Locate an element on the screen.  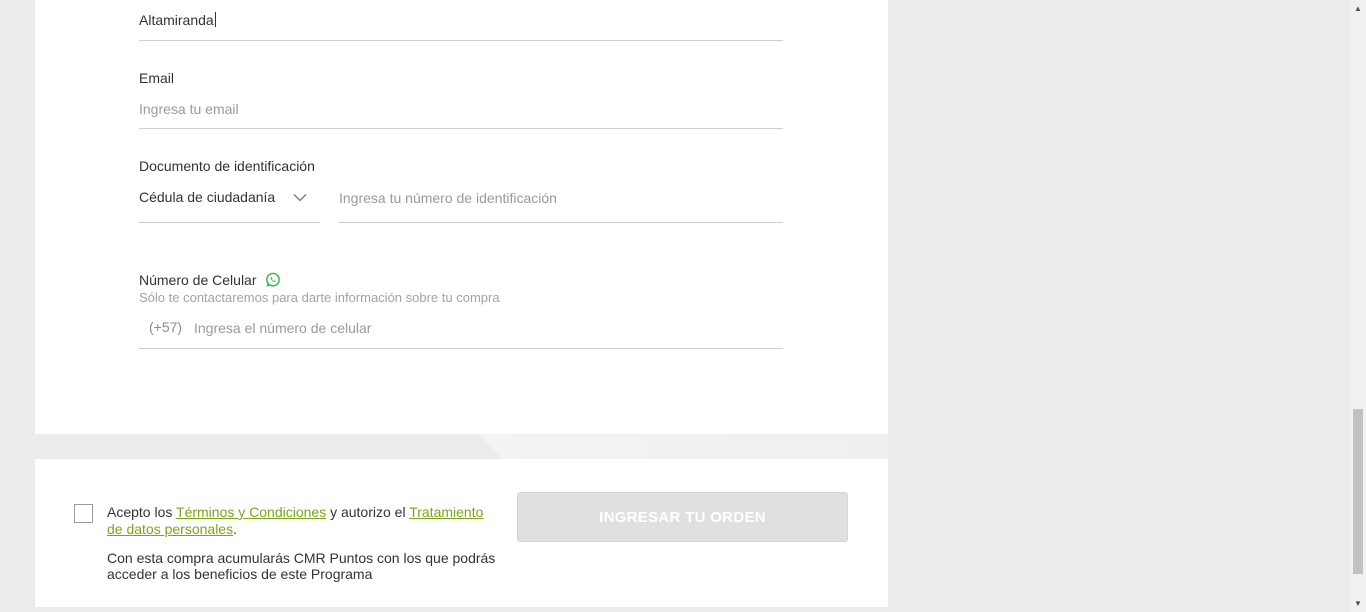
whatsapp-icon is located at coordinates (272, 279).